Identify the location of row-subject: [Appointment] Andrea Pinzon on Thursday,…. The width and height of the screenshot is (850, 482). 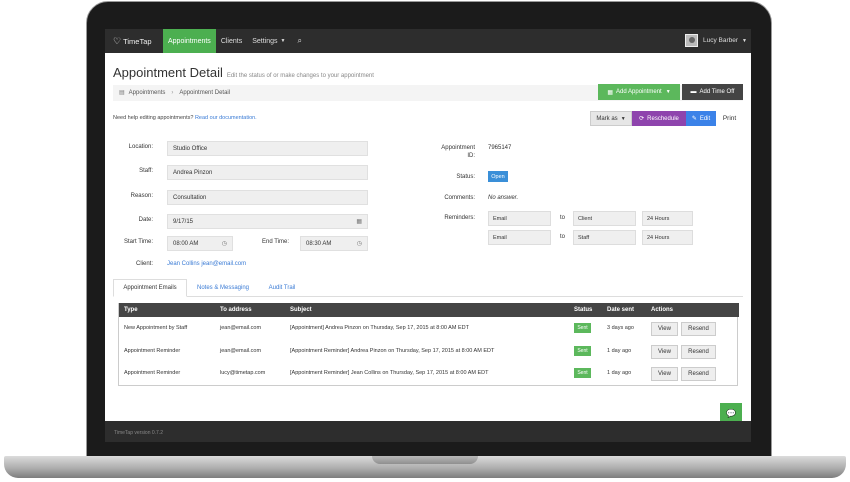
(379, 328).